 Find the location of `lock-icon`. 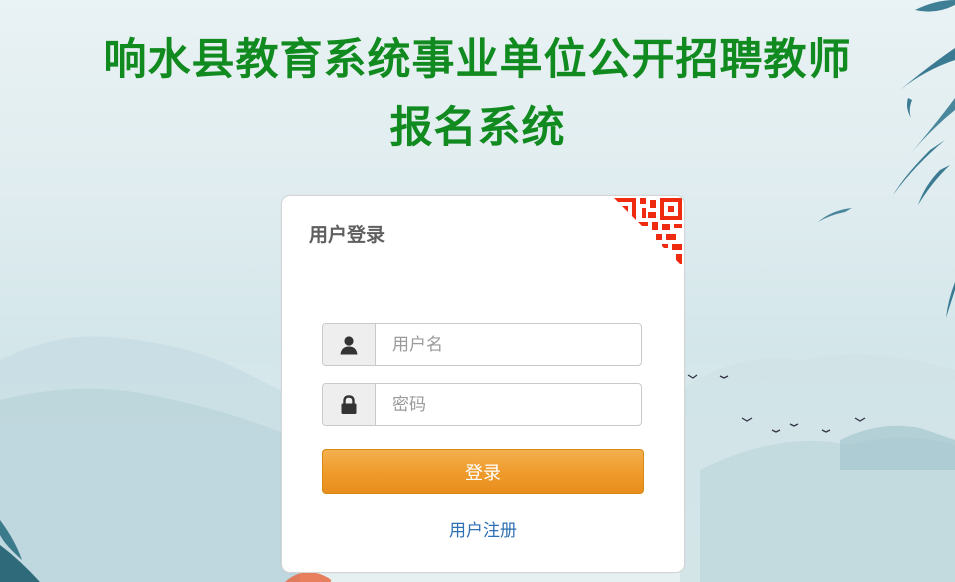

lock-icon is located at coordinates (349, 404).